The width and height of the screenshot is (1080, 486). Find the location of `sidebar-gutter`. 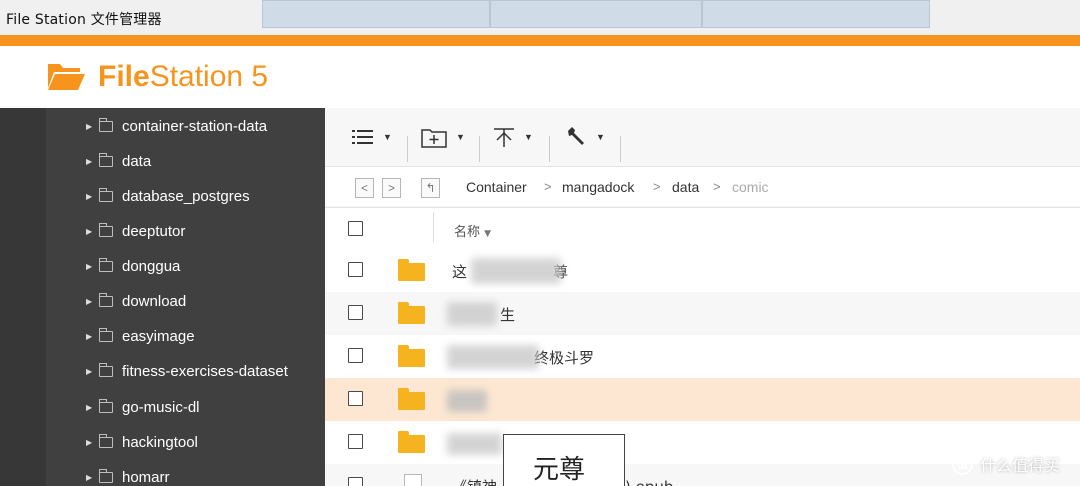

sidebar-gutter is located at coordinates (23, 297).